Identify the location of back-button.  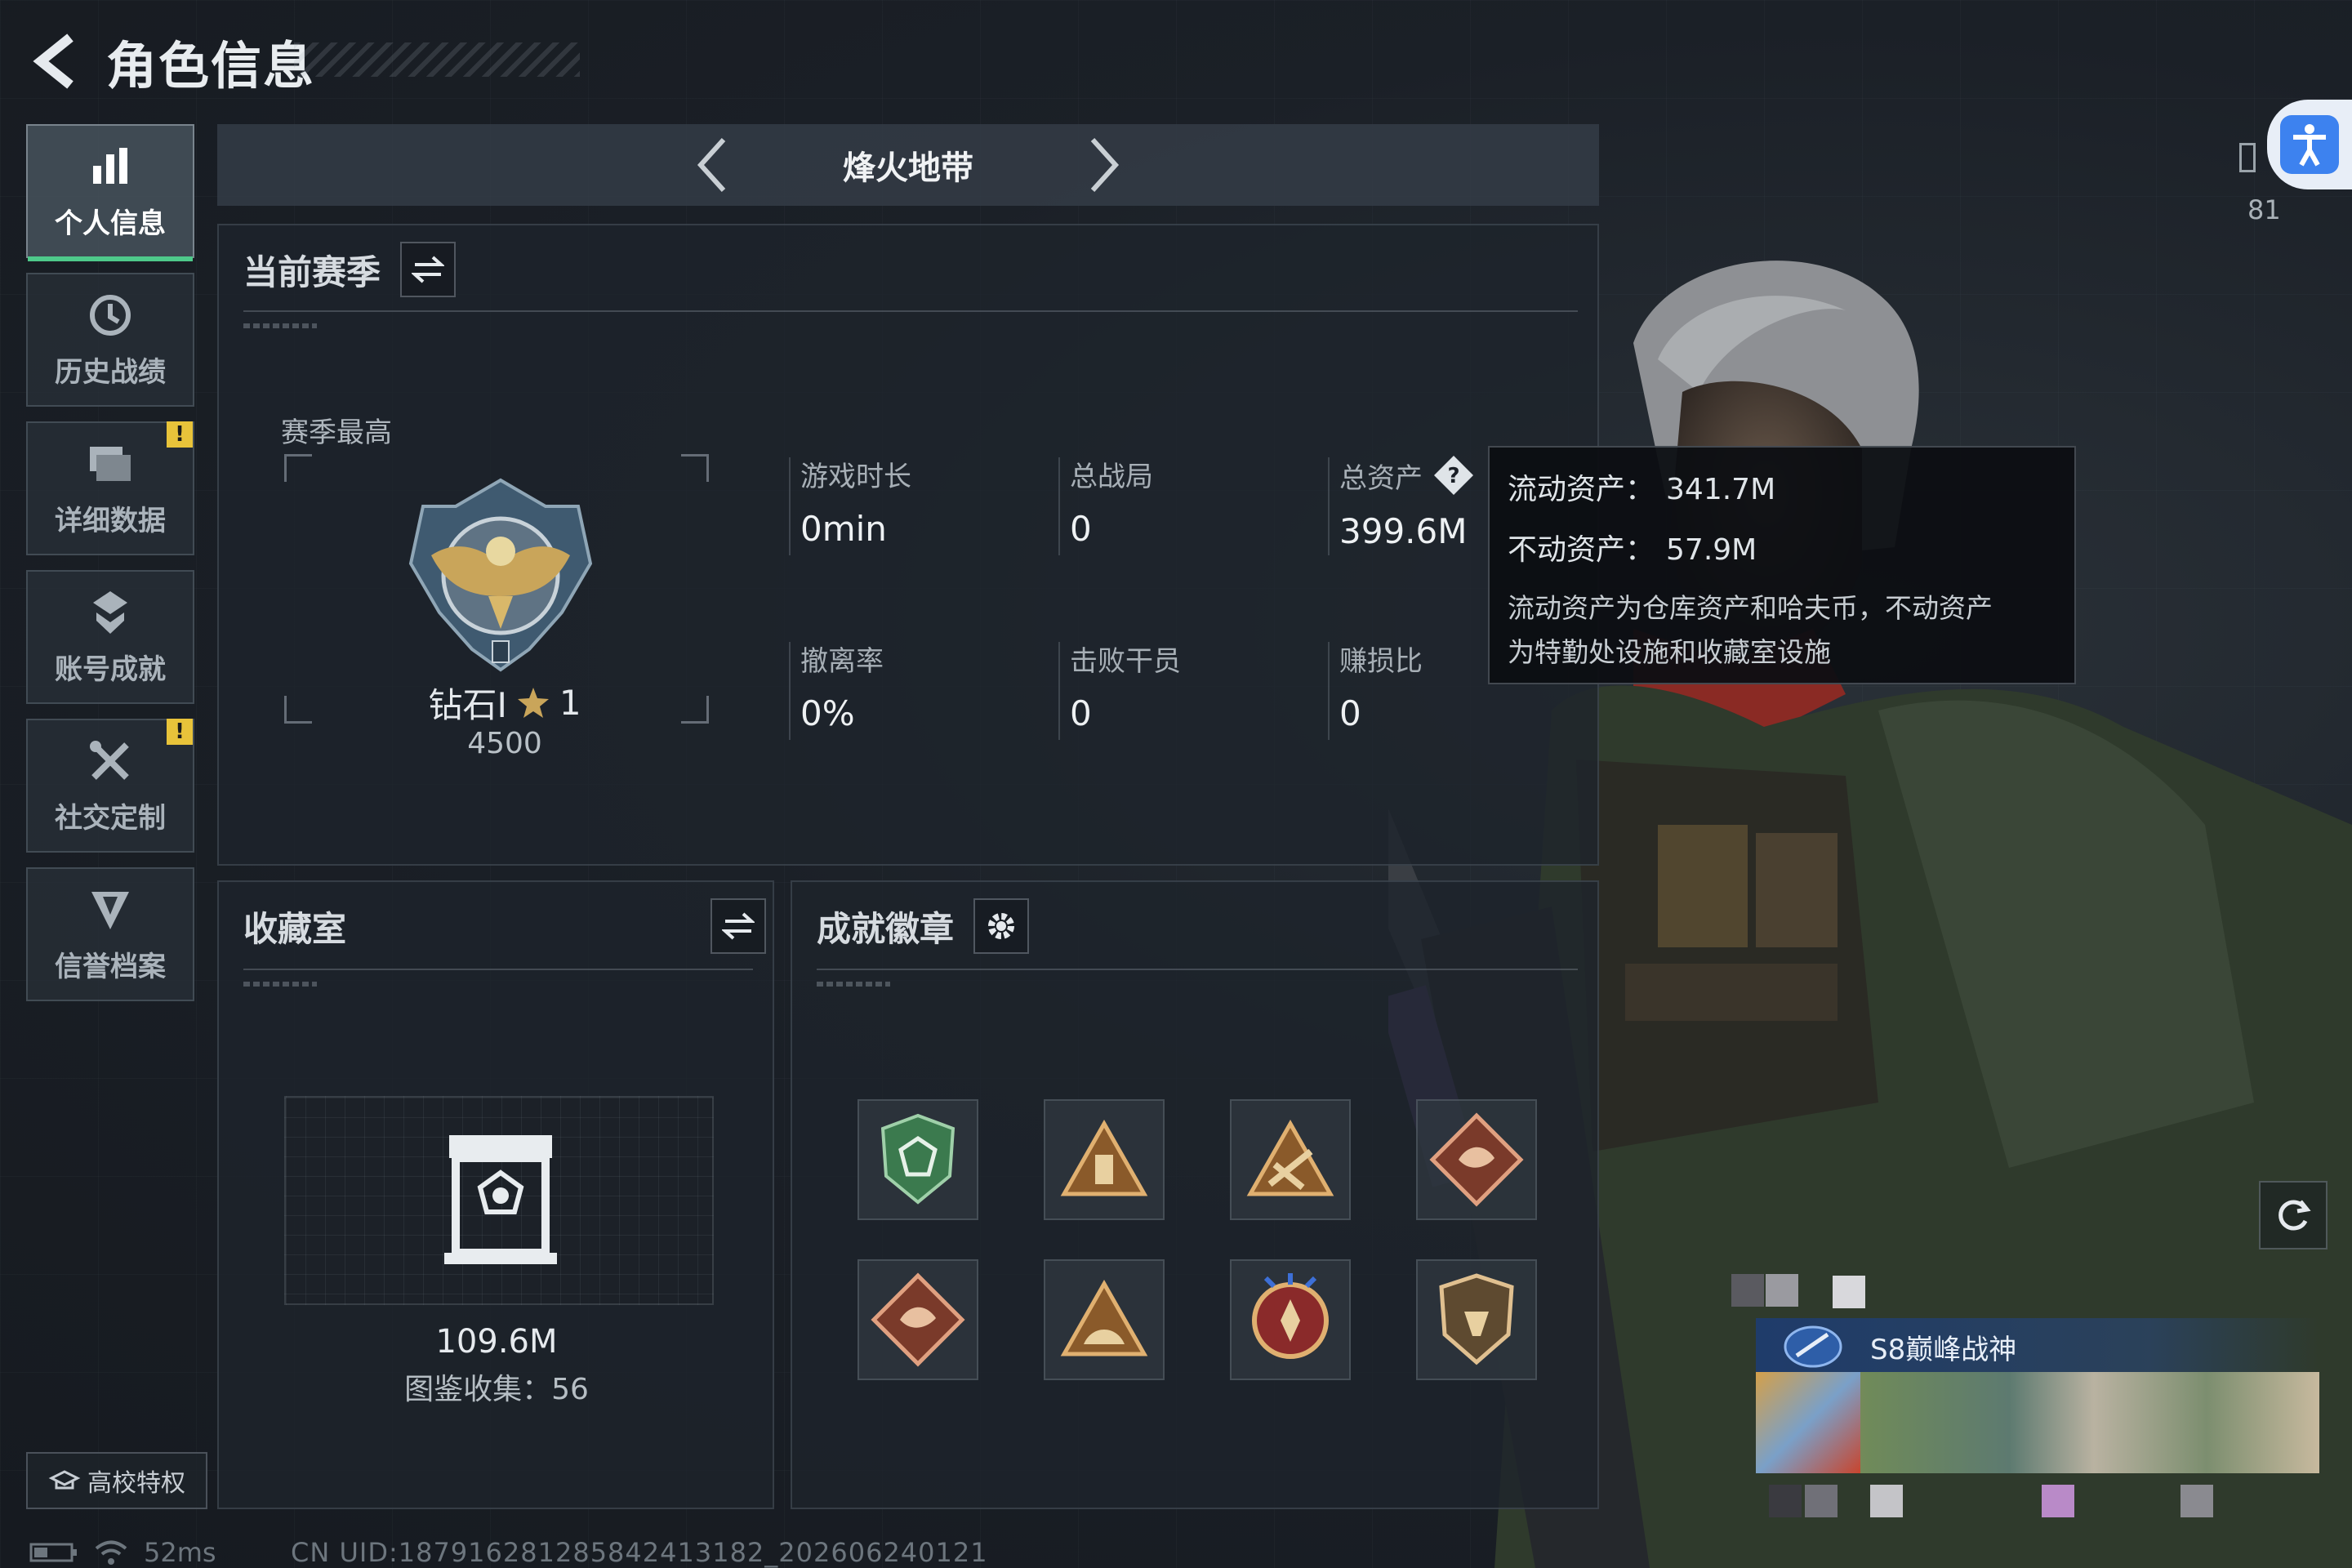
(57, 61).